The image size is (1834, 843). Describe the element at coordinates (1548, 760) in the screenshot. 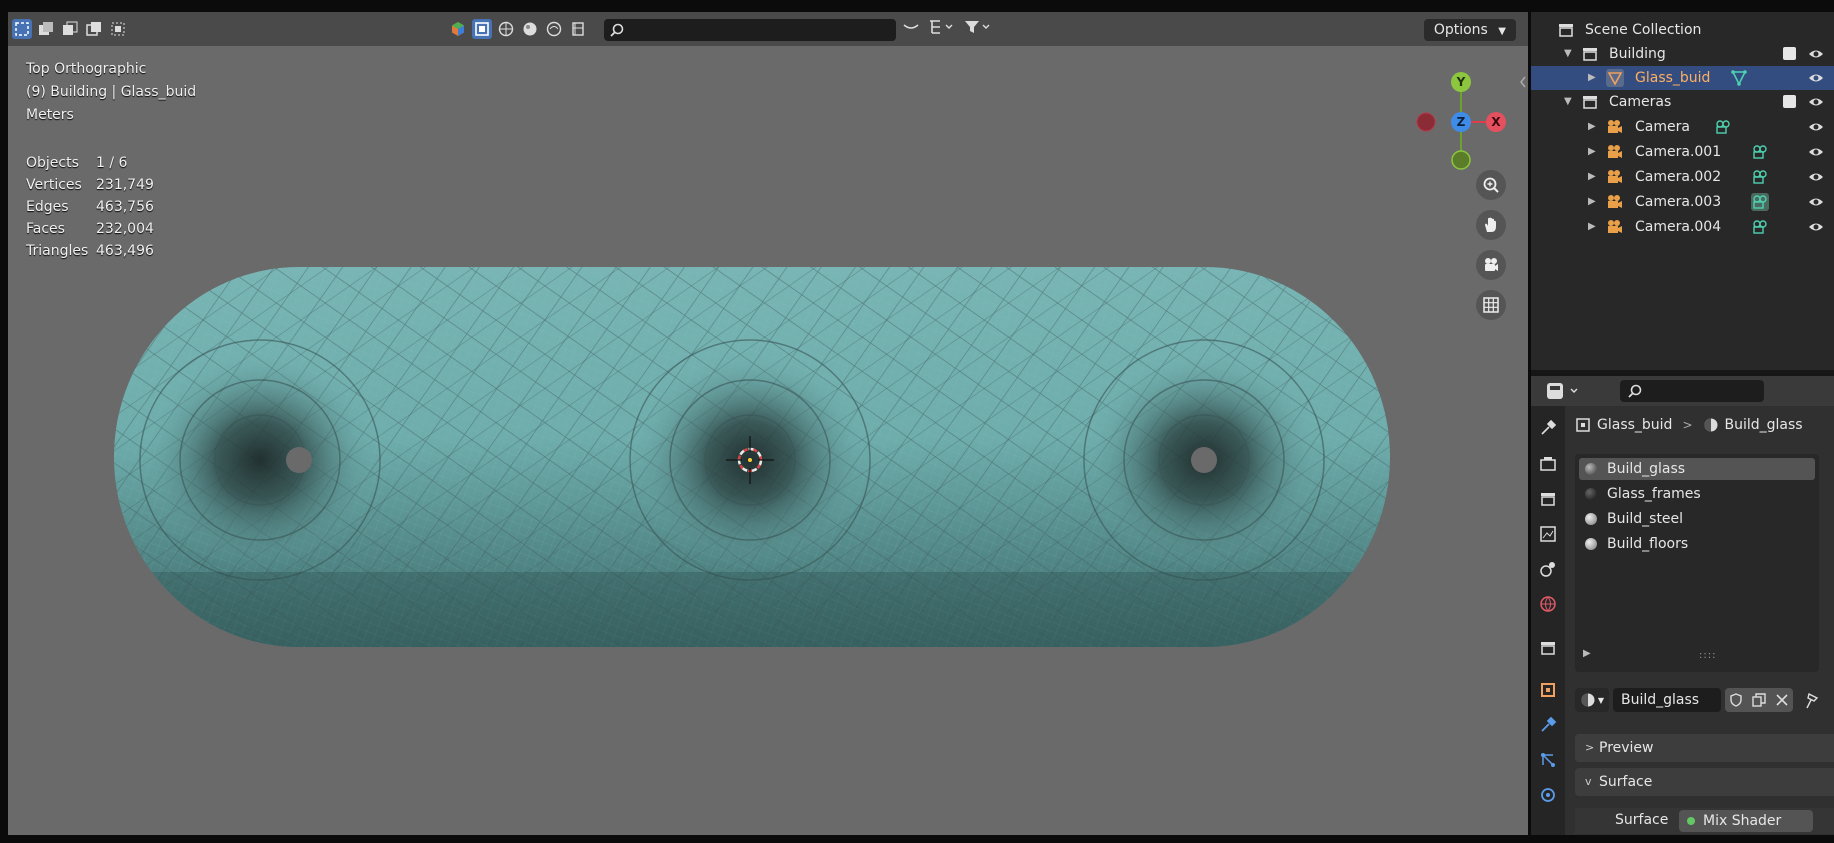

I see `particles-tab-icon` at that location.